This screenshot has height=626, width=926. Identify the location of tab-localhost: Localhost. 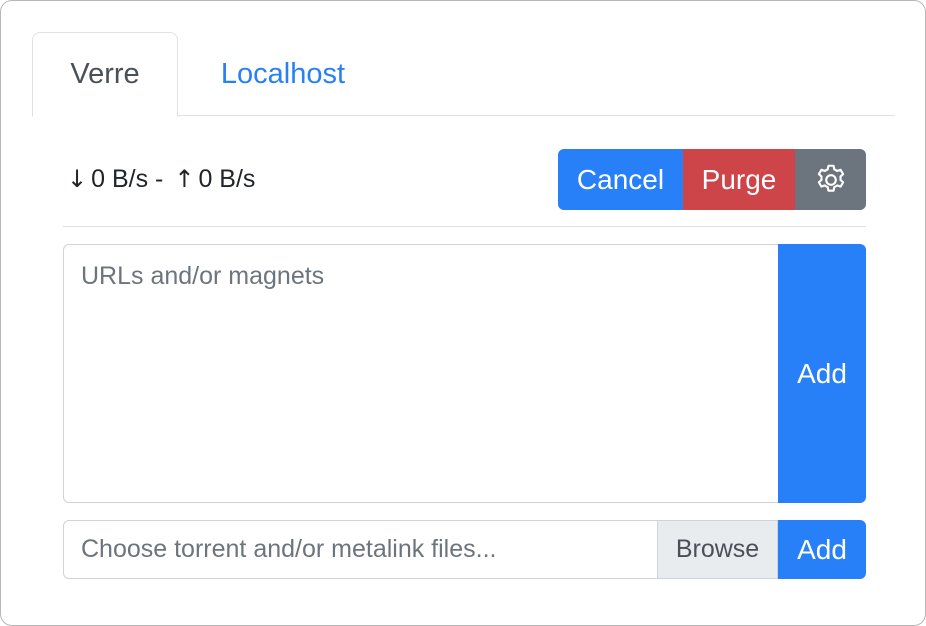
(283, 74).